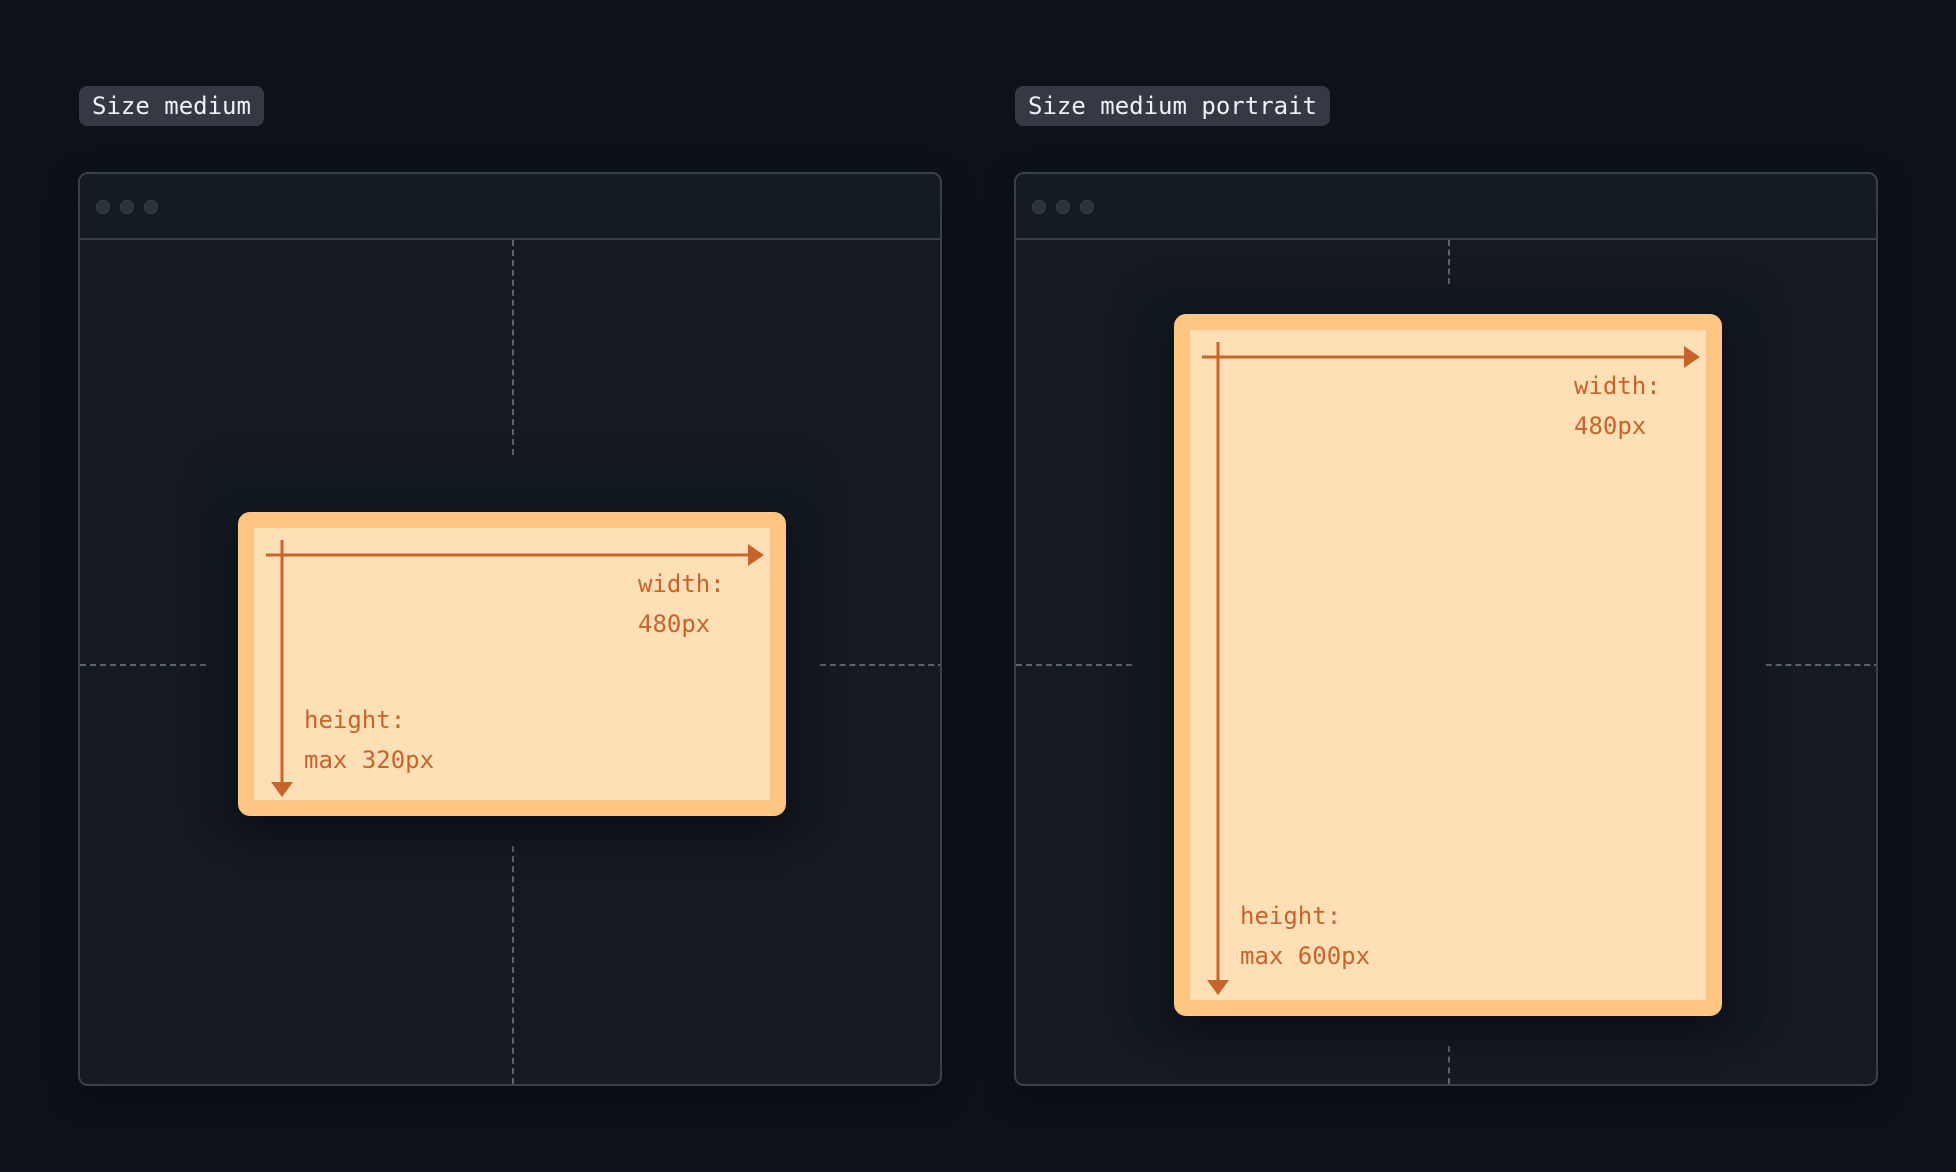  What do you see at coordinates (1305, 956) in the screenshot?
I see `height-value: max 600px` at bounding box center [1305, 956].